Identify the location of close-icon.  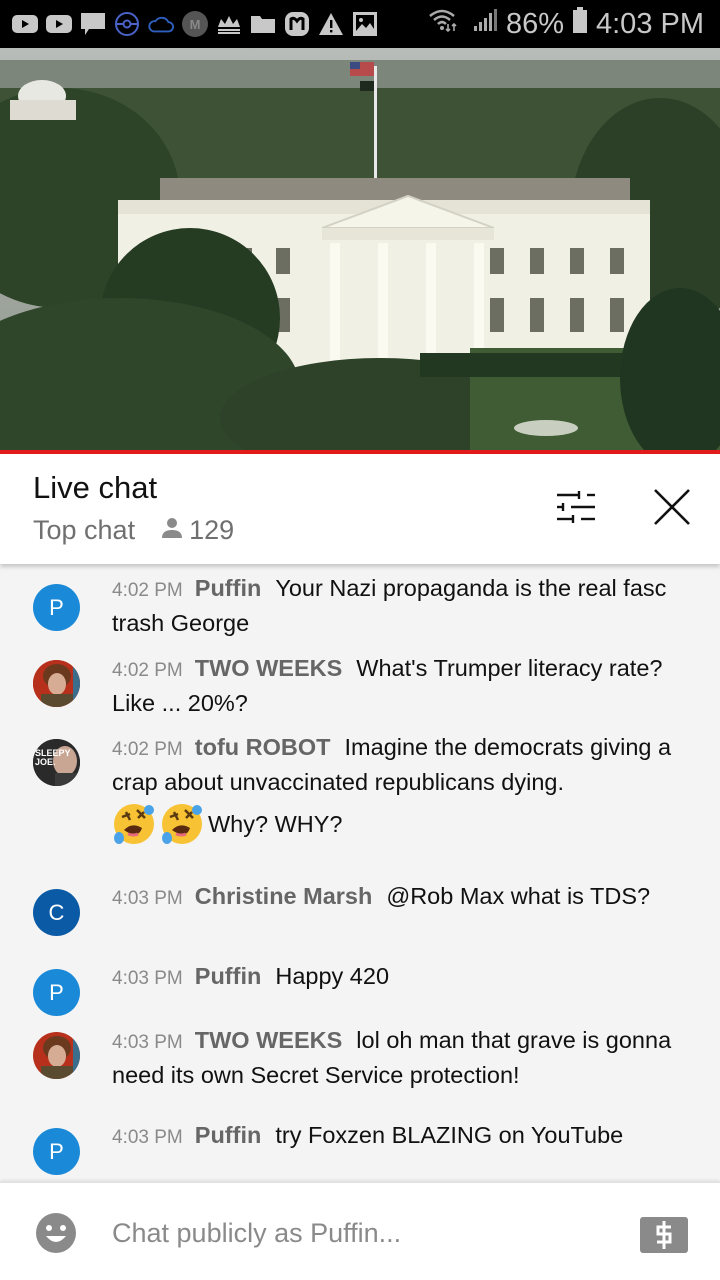
(672, 509).